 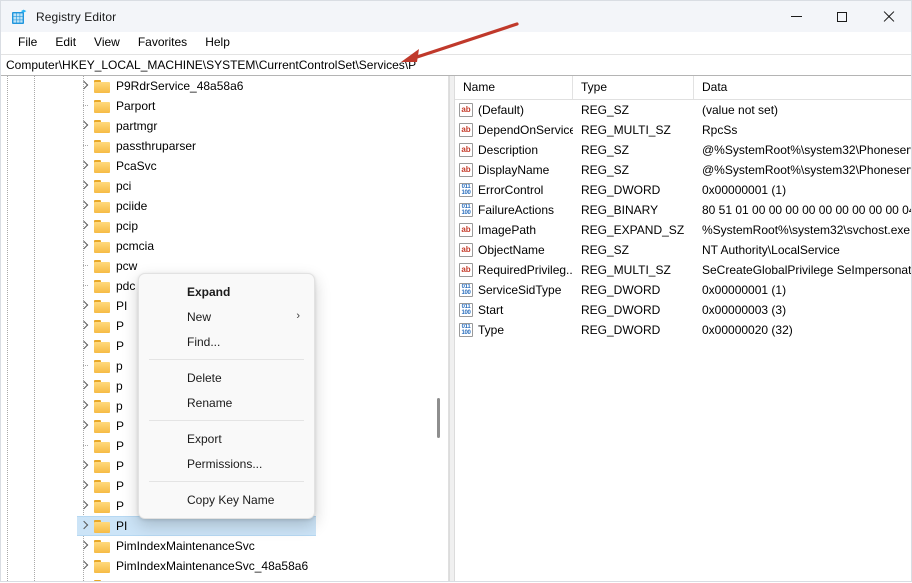 What do you see at coordinates (224, 86) in the screenshot?
I see `tree-item: P9RdrService_48a58a6` at bounding box center [224, 86].